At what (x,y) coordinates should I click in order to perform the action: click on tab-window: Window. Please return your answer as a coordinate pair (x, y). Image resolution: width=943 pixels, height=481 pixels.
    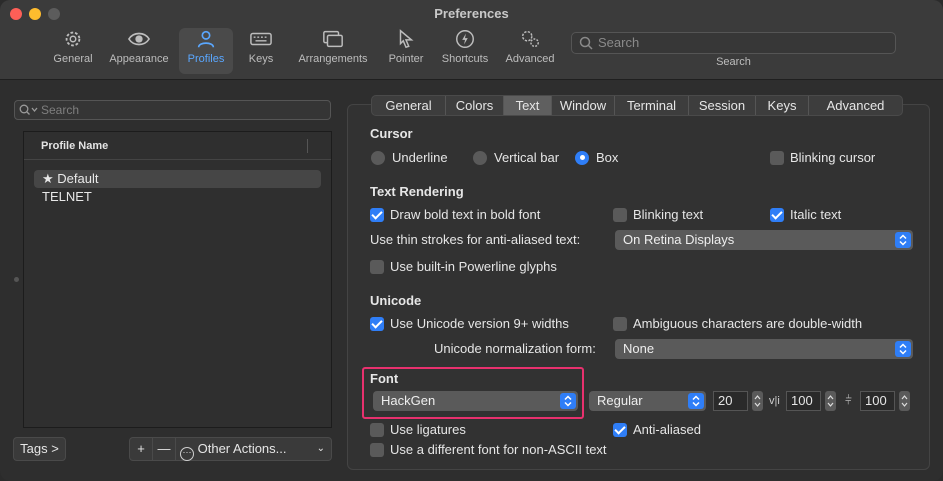
    Looking at the image, I should click on (583, 105).